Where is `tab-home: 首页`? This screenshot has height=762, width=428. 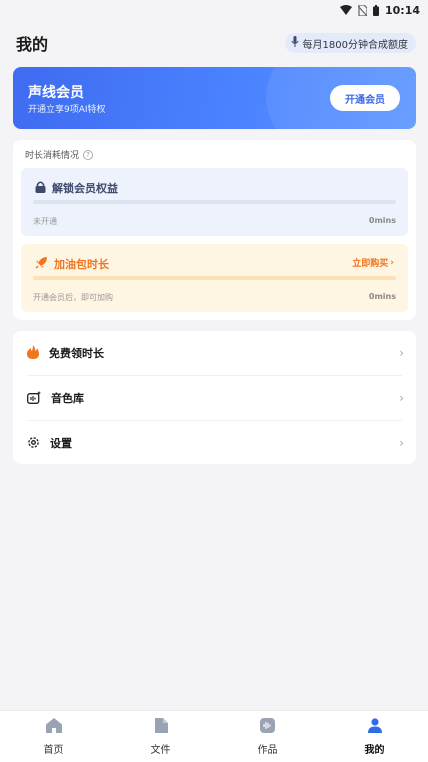 tab-home: 首页 is located at coordinates (53, 736).